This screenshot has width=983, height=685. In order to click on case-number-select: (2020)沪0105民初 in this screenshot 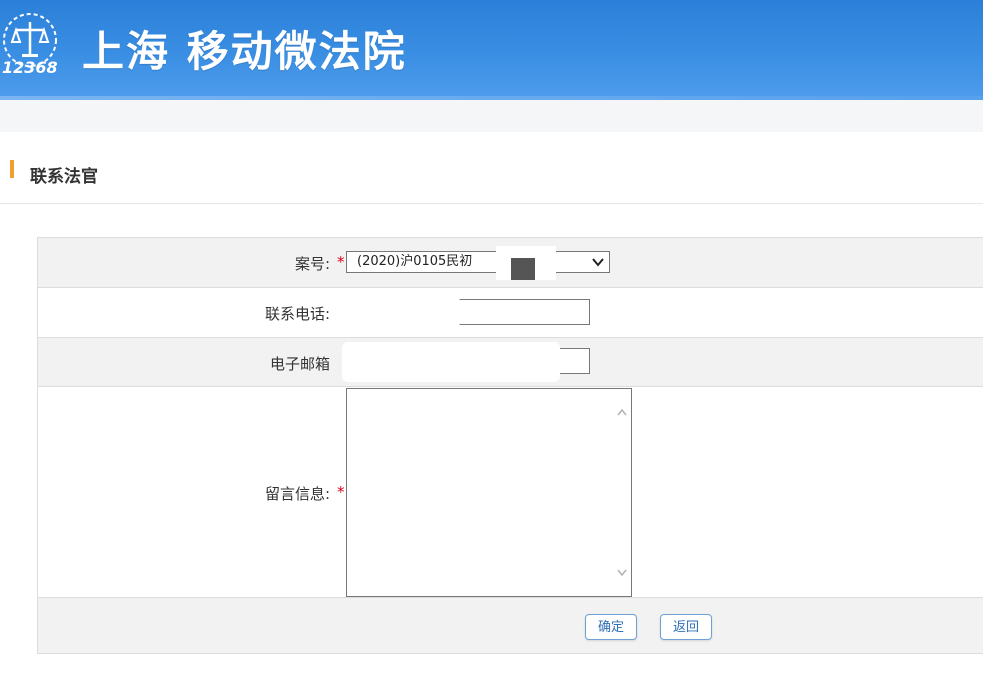, I will do `click(478, 262)`.